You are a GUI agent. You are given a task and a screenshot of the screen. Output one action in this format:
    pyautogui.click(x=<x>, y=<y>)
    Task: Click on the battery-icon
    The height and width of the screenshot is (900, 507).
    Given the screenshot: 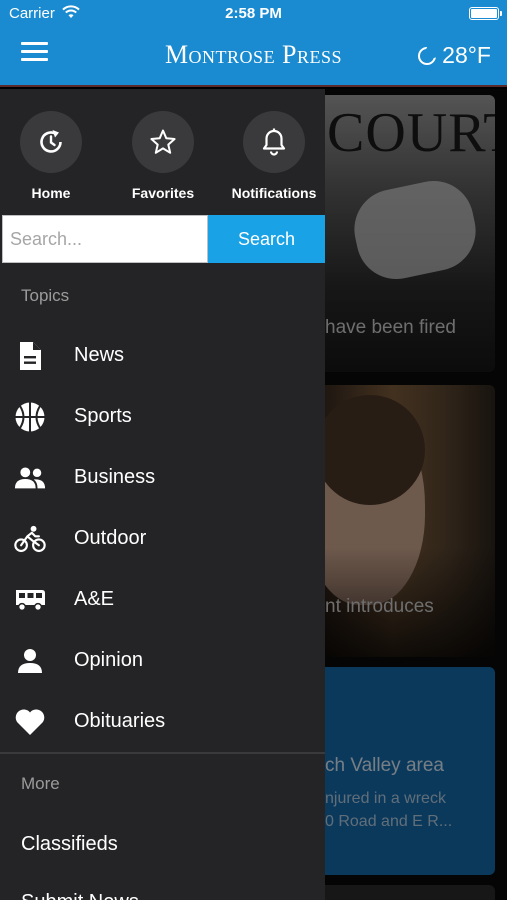 What is the action you would take?
    pyautogui.click(x=485, y=13)
    